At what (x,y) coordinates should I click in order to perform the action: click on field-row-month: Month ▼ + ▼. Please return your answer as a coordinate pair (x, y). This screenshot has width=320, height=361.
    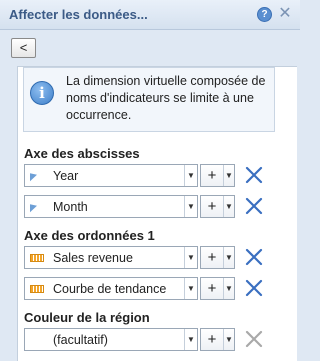
    Looking at the image, I should click on (160, 206).